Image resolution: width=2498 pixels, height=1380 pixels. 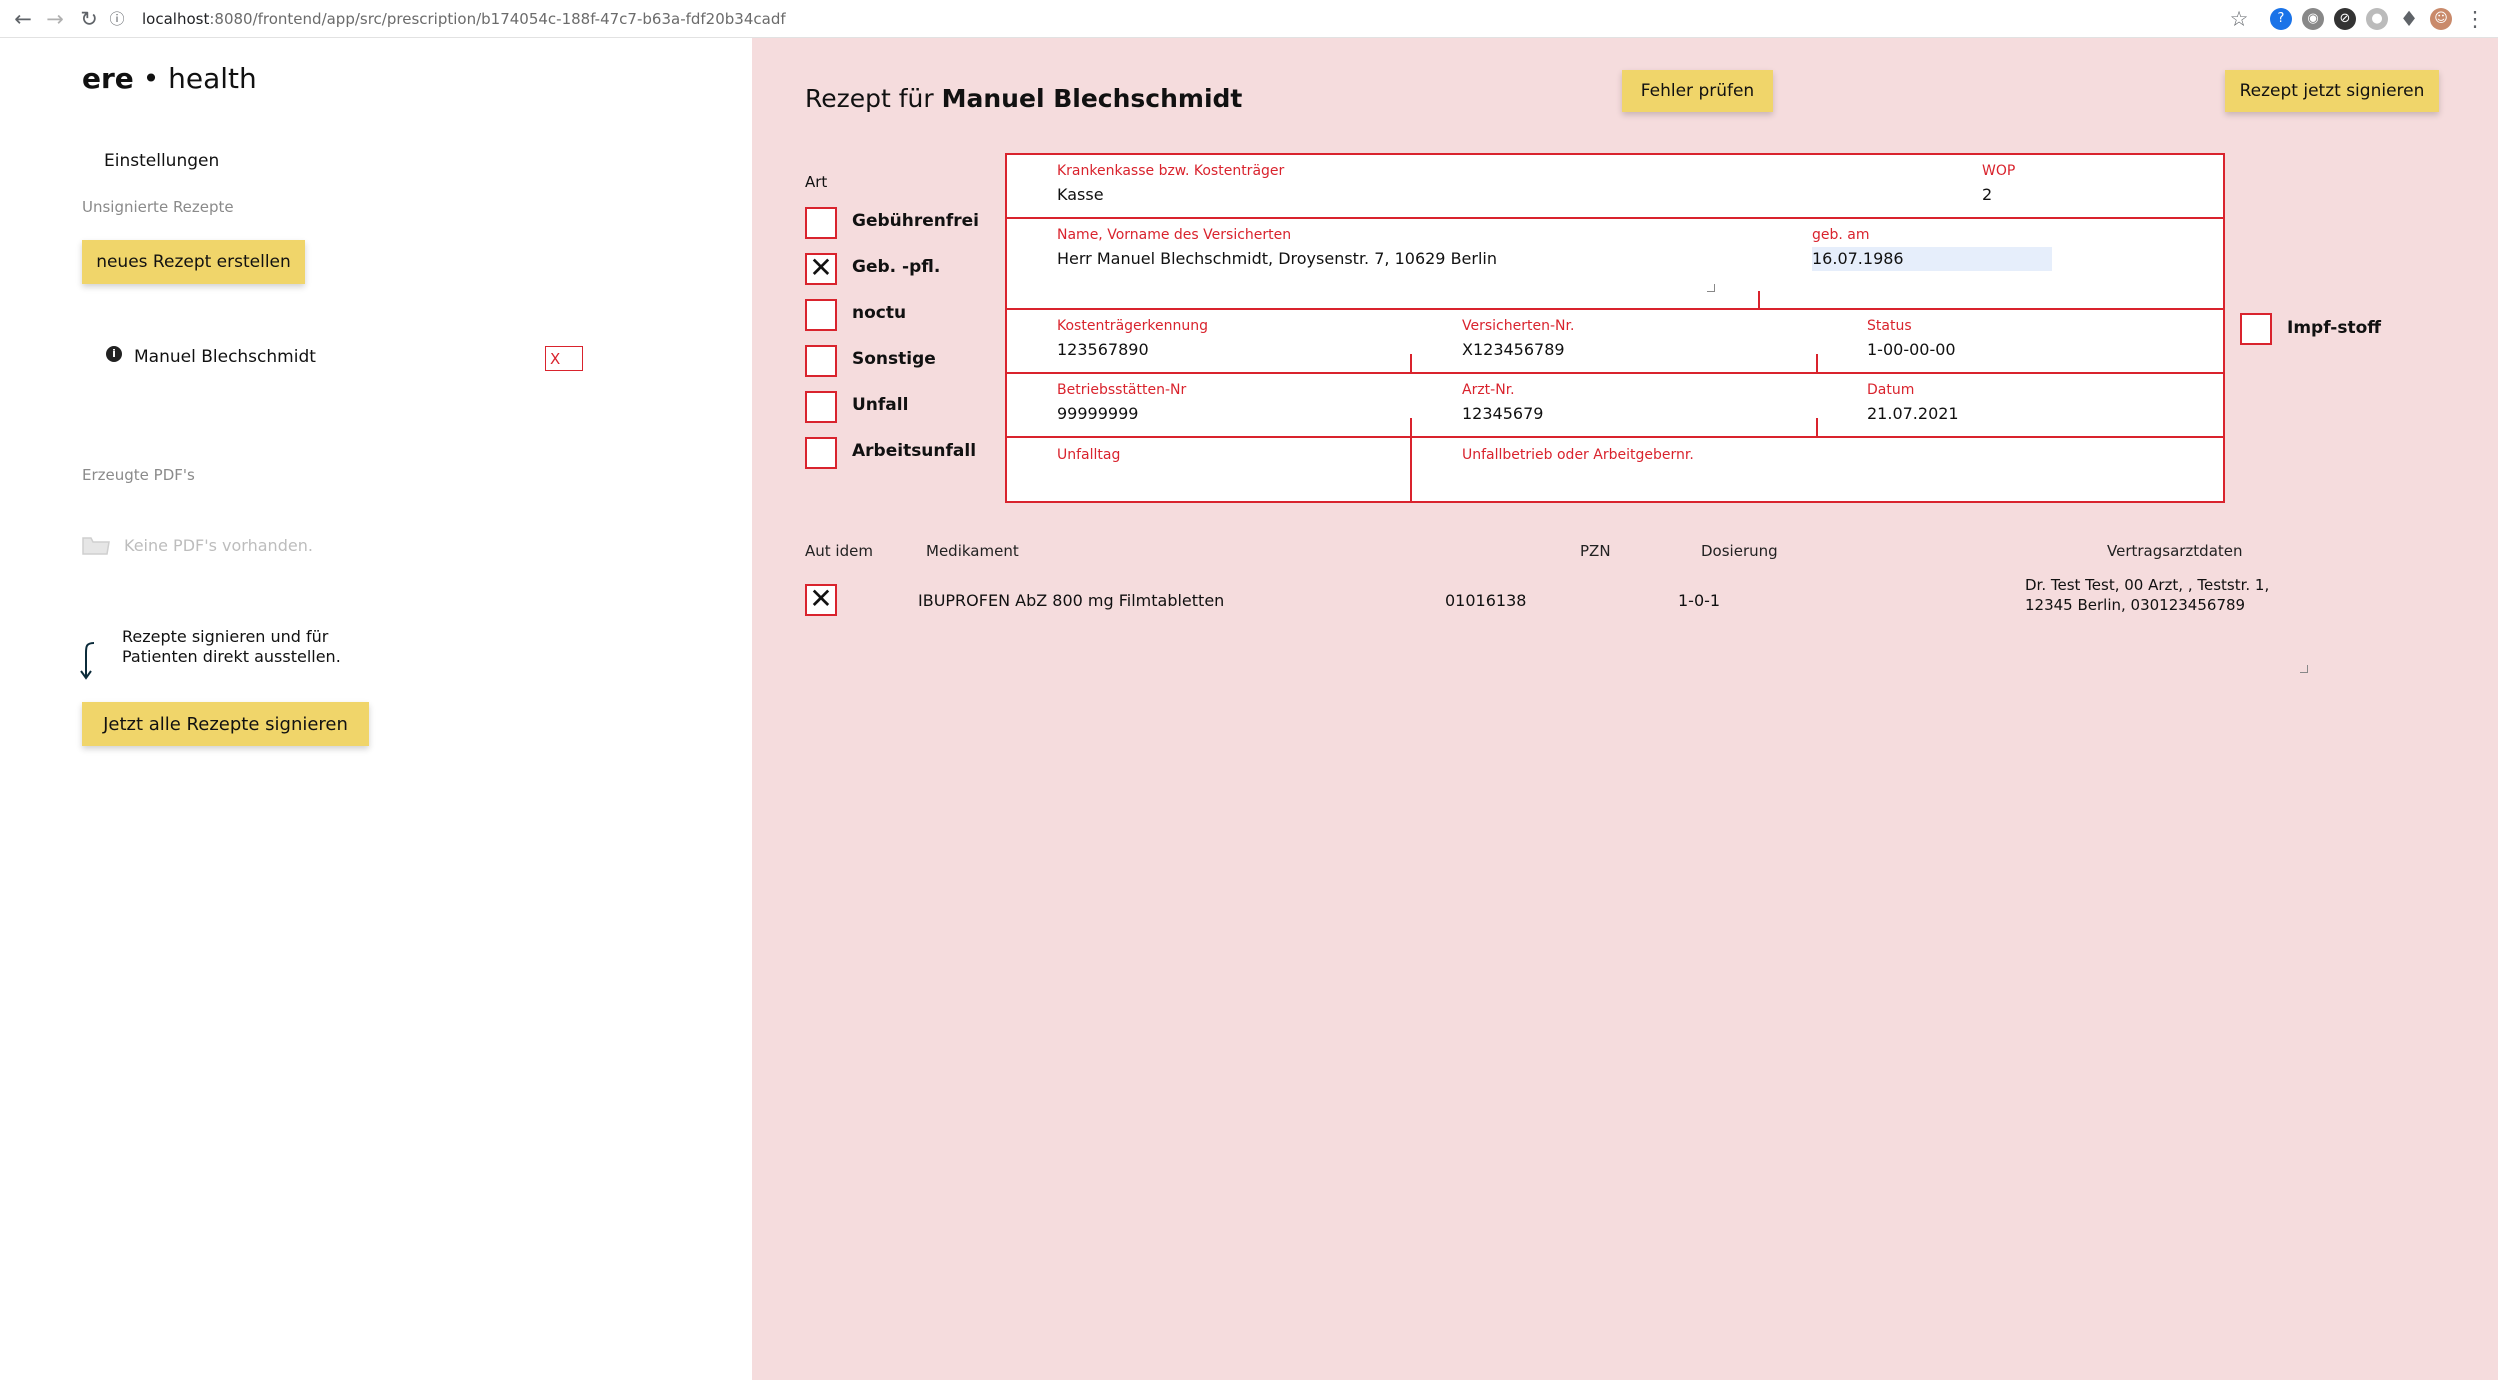 I want to click on checkbox-label-arbeitsunfall: Arbeitsunfall, so click(x=914, y=451).